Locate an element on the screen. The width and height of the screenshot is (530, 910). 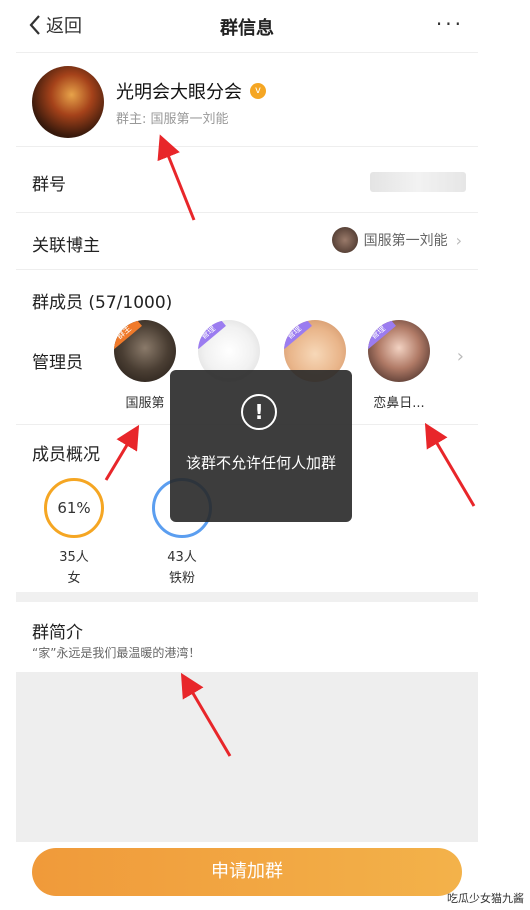
group-number-label: 群号 is located at coordinates (49, 185).